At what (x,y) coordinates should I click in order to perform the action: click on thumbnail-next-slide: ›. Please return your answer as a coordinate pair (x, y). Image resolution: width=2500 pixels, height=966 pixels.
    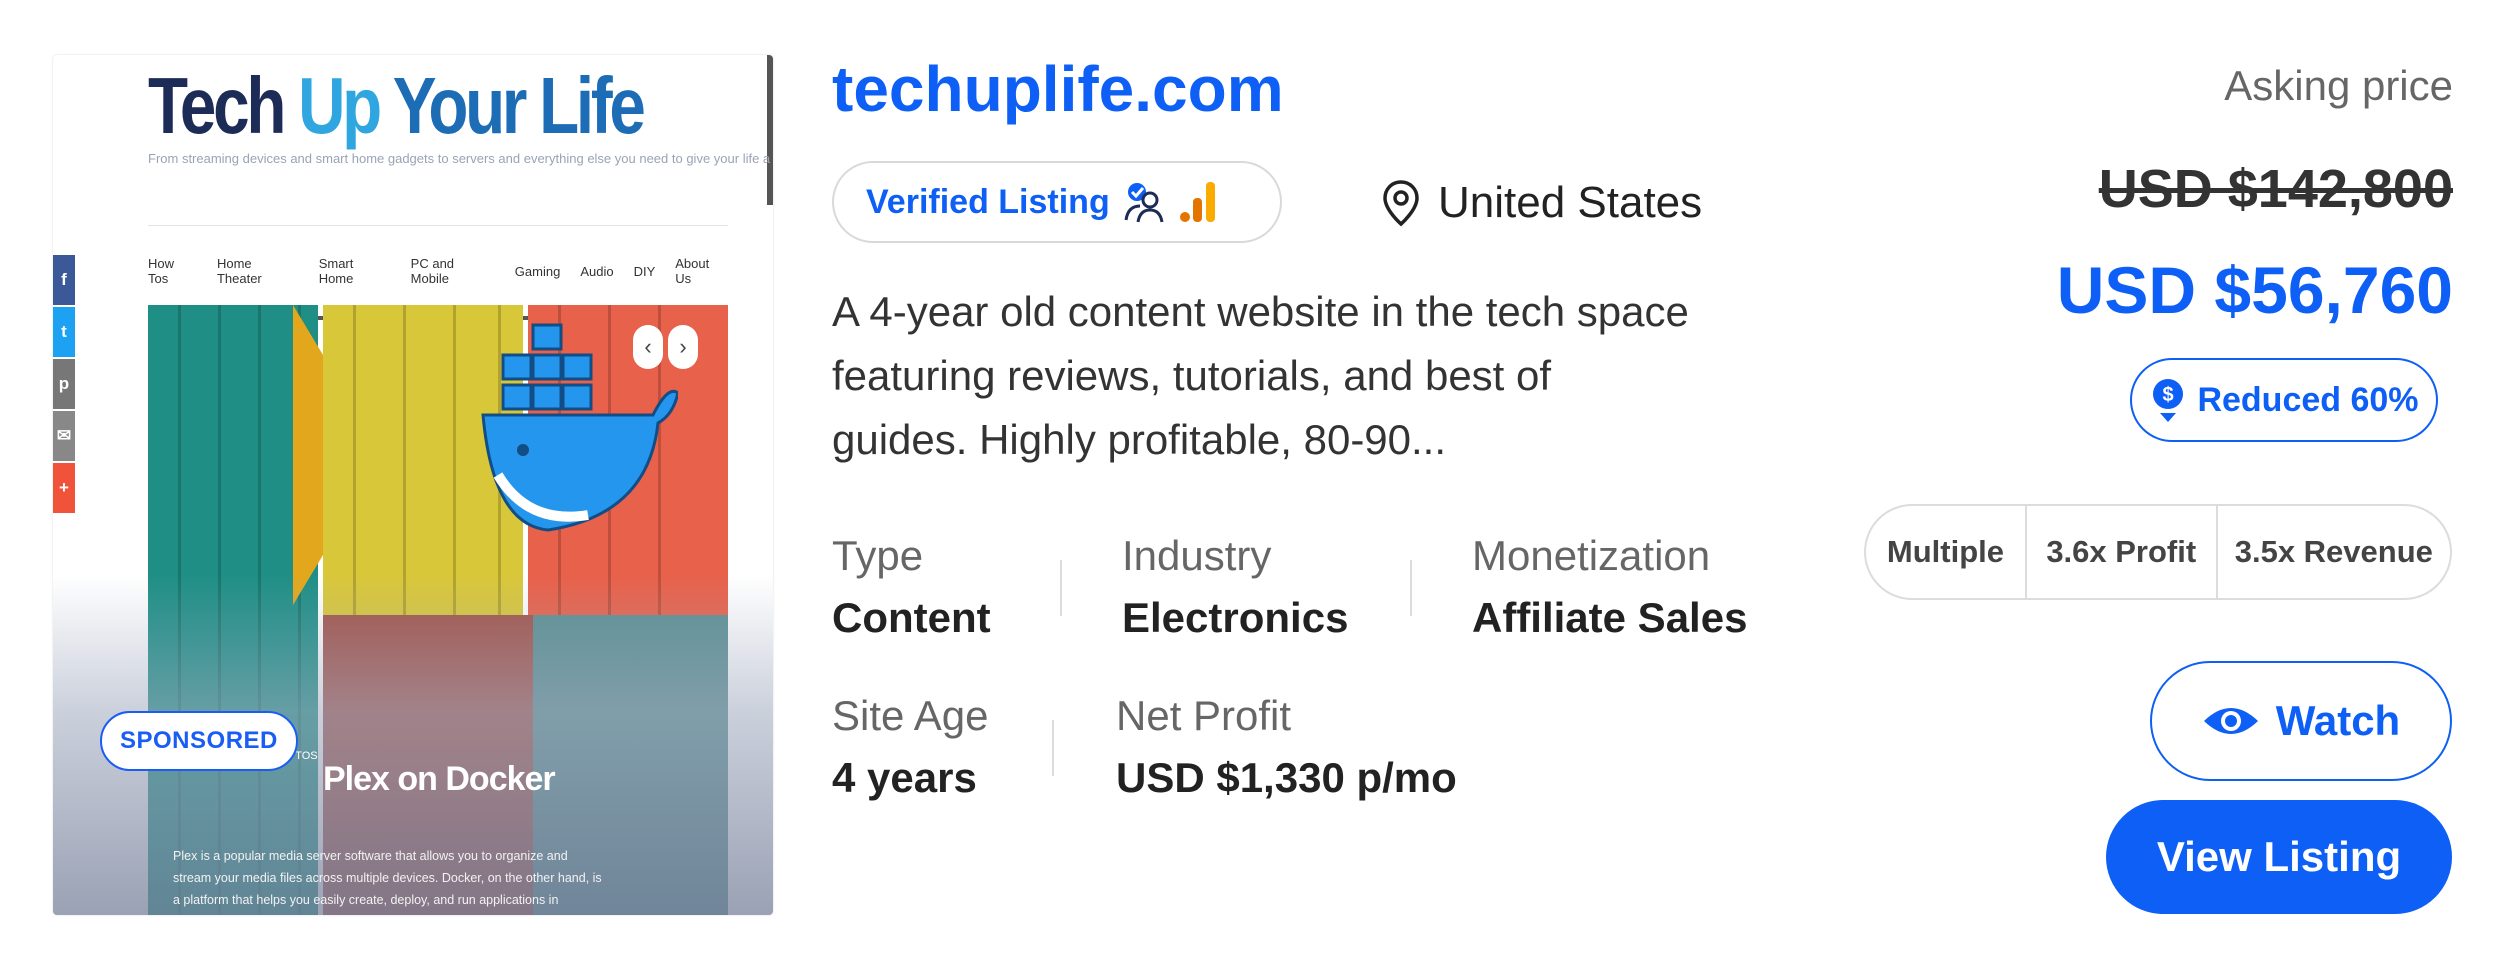
    Looking at the image, I should click on (683, 347).